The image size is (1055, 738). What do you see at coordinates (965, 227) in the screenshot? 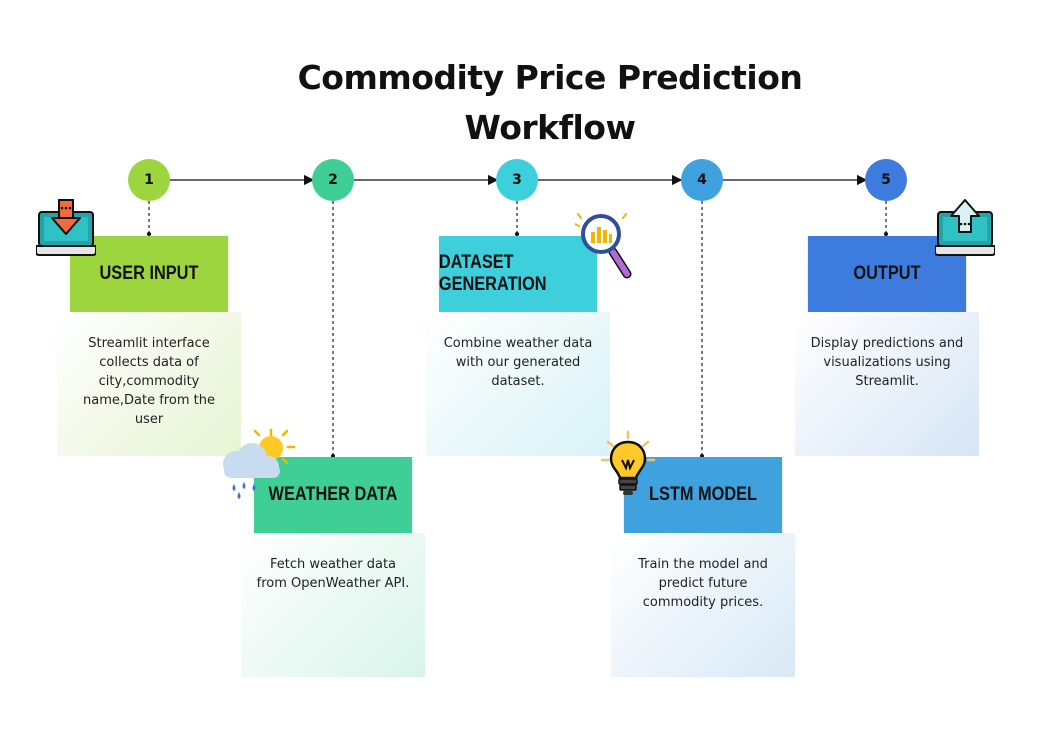
I see `upload-laptop-icon` at bounding box center [965, 227].